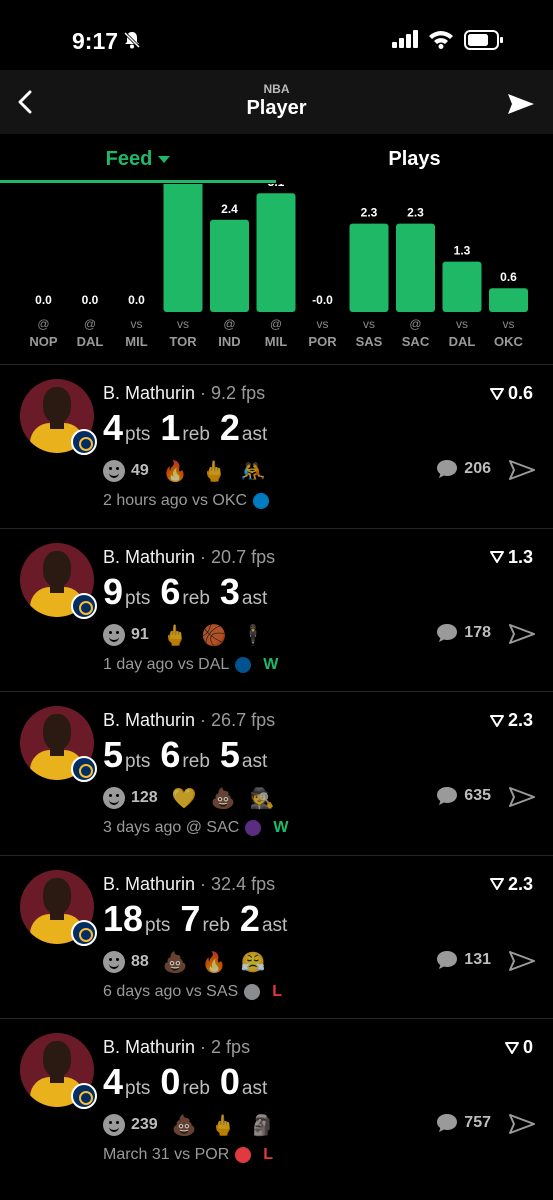  I want to click on reactions-row: 91 🖕 🏀 🕴, so click(184, 635).